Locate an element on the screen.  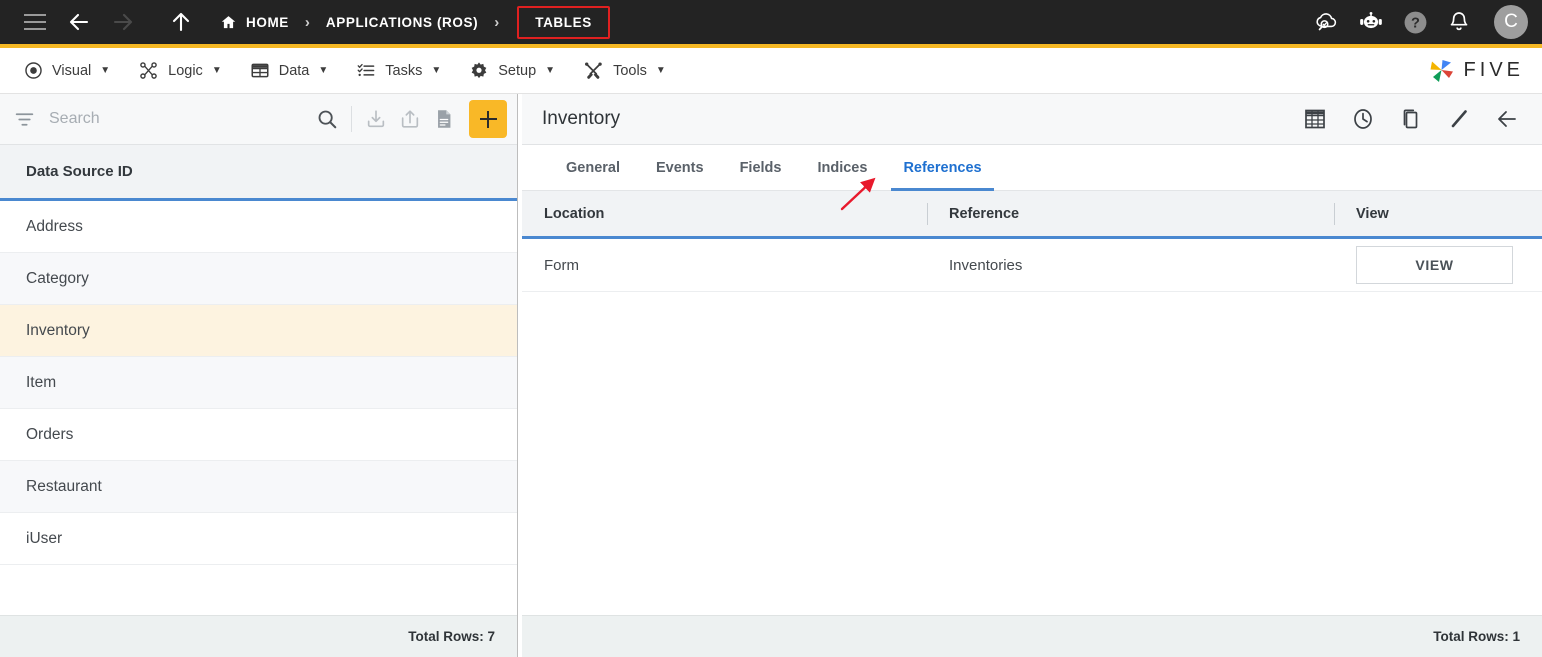
chatbot-button is located at coordinates (1371, 22).